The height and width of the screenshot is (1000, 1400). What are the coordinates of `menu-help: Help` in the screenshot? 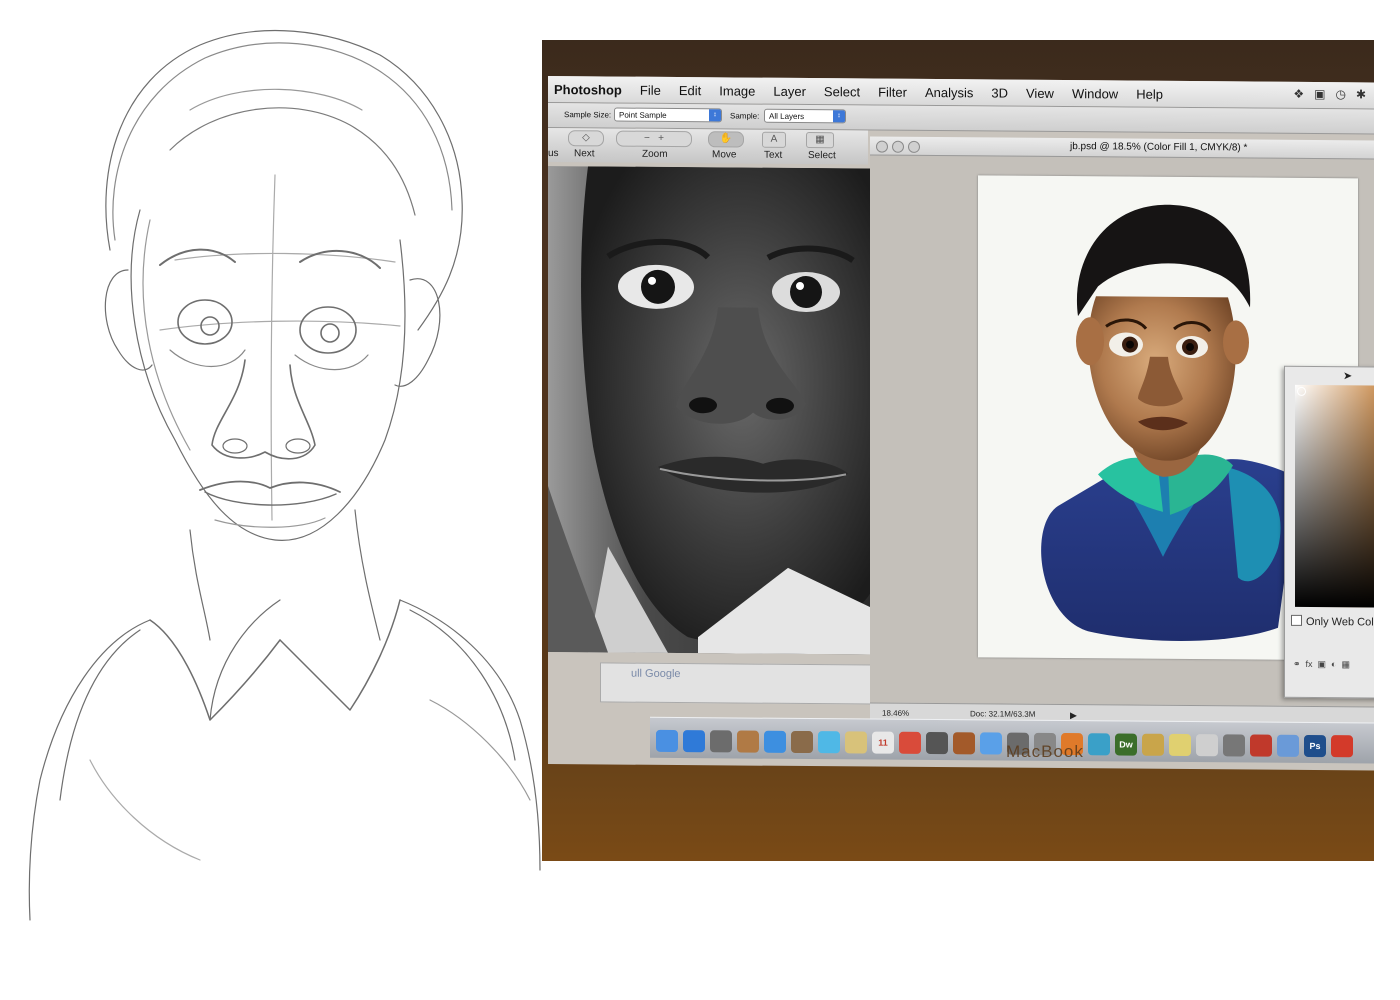 It's located at (1149, 93).